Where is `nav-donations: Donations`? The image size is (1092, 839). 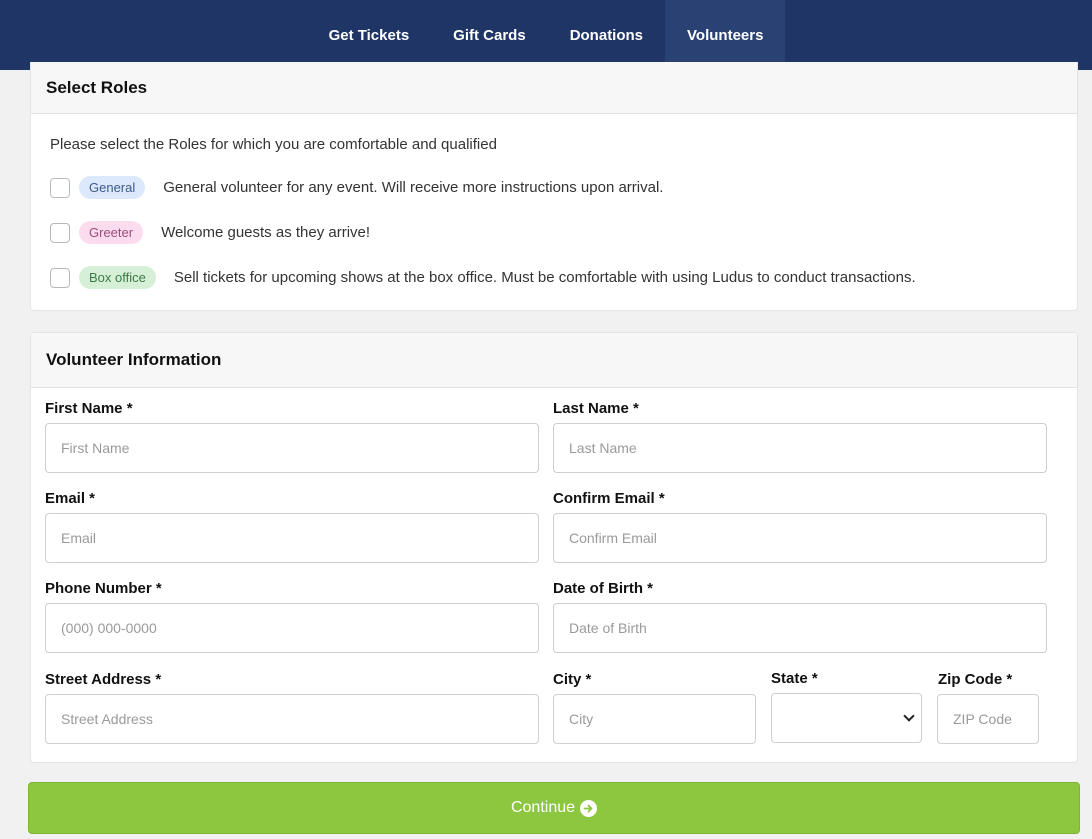 nav-donations: Donations is located at coordinates (606, 35).